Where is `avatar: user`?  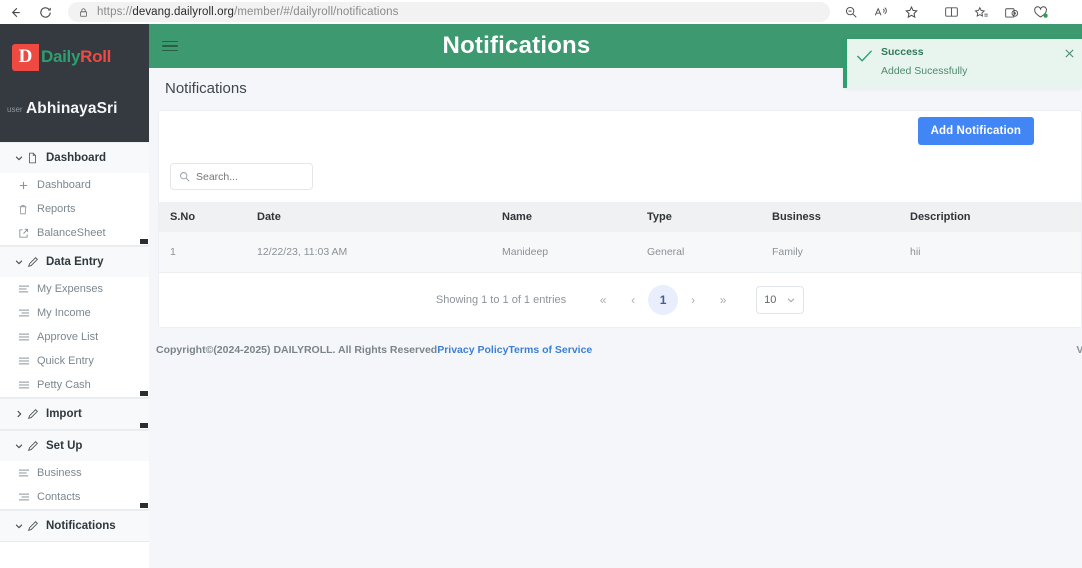
avatar: user is located at coordinates (14, 109).